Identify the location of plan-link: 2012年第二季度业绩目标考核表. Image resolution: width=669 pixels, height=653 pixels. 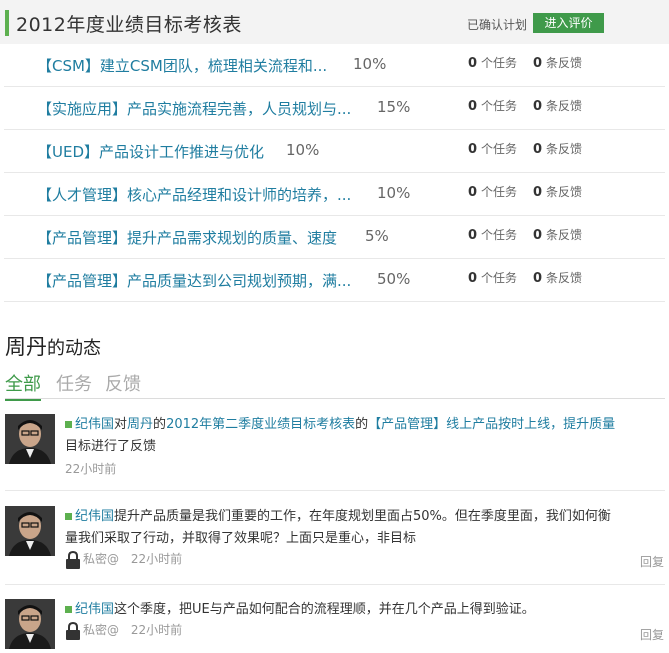
(260, 424).